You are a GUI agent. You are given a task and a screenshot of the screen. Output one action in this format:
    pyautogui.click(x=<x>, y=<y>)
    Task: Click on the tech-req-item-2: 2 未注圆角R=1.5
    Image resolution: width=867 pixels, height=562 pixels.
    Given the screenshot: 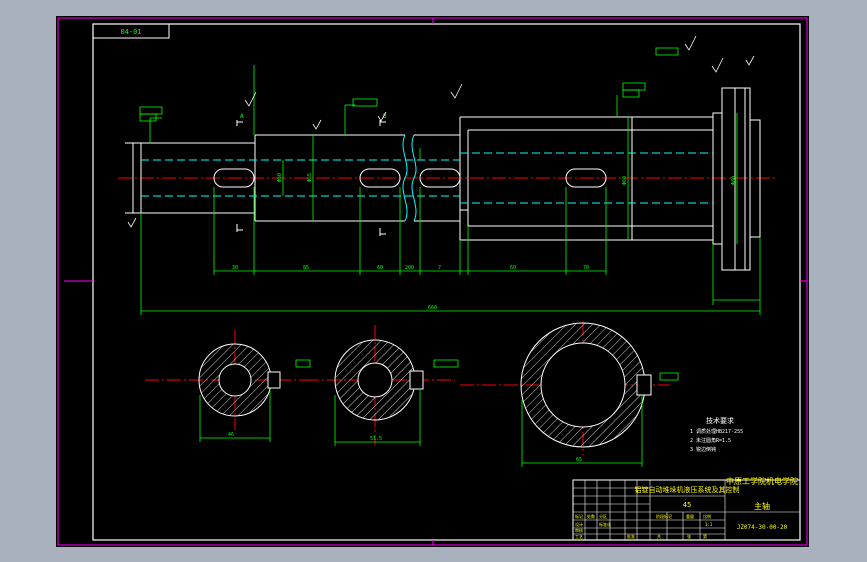 What is the action you would take?
    pyautogui.click(x=710, y=440)
    